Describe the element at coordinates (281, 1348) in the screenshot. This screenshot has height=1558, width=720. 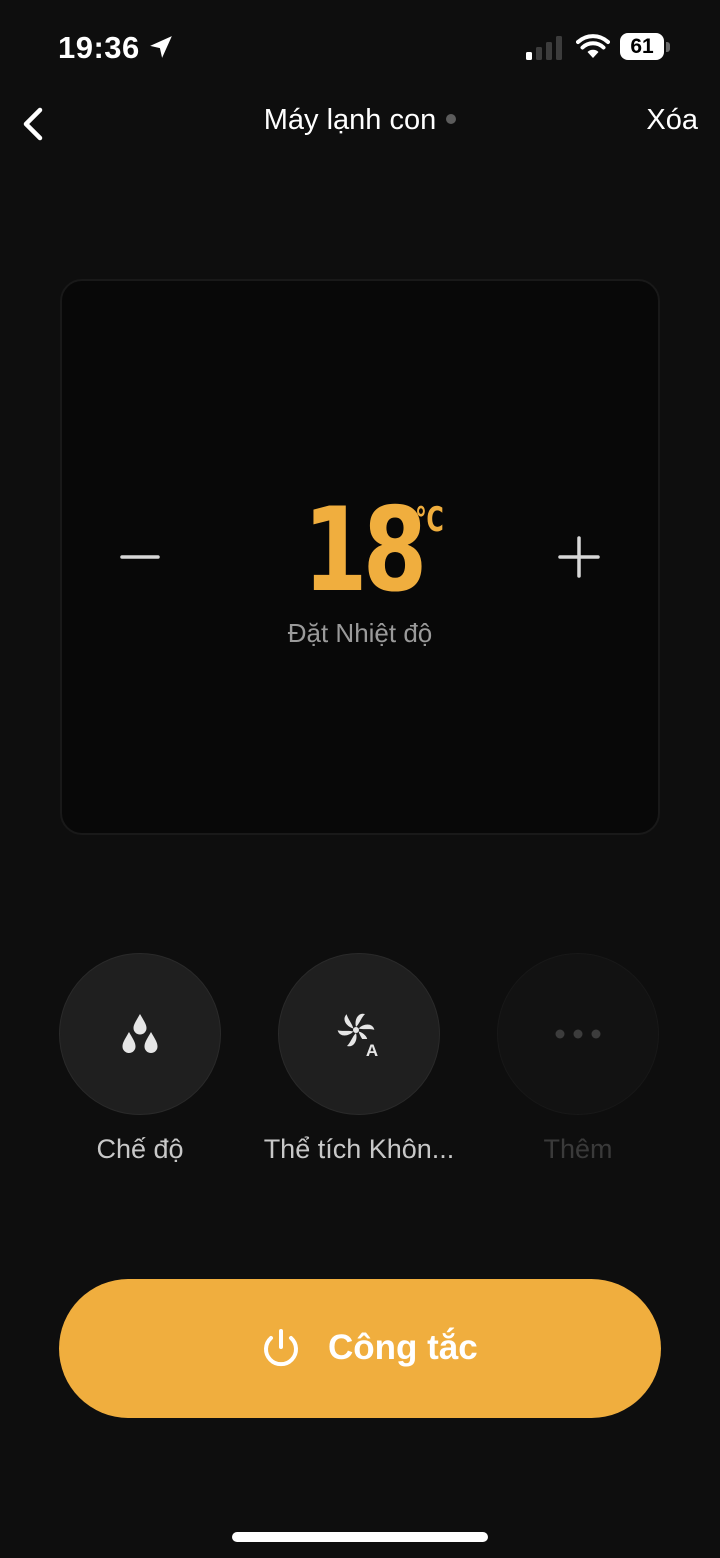
I see `power-icon` at that location.